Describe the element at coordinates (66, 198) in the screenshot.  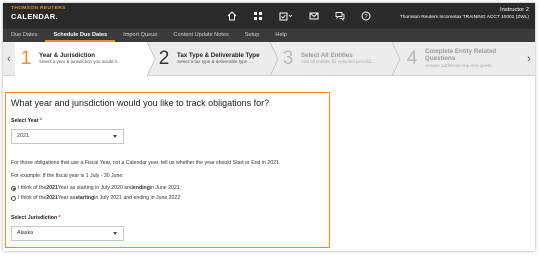
I see `radio2-text-b: Year as` at that location.